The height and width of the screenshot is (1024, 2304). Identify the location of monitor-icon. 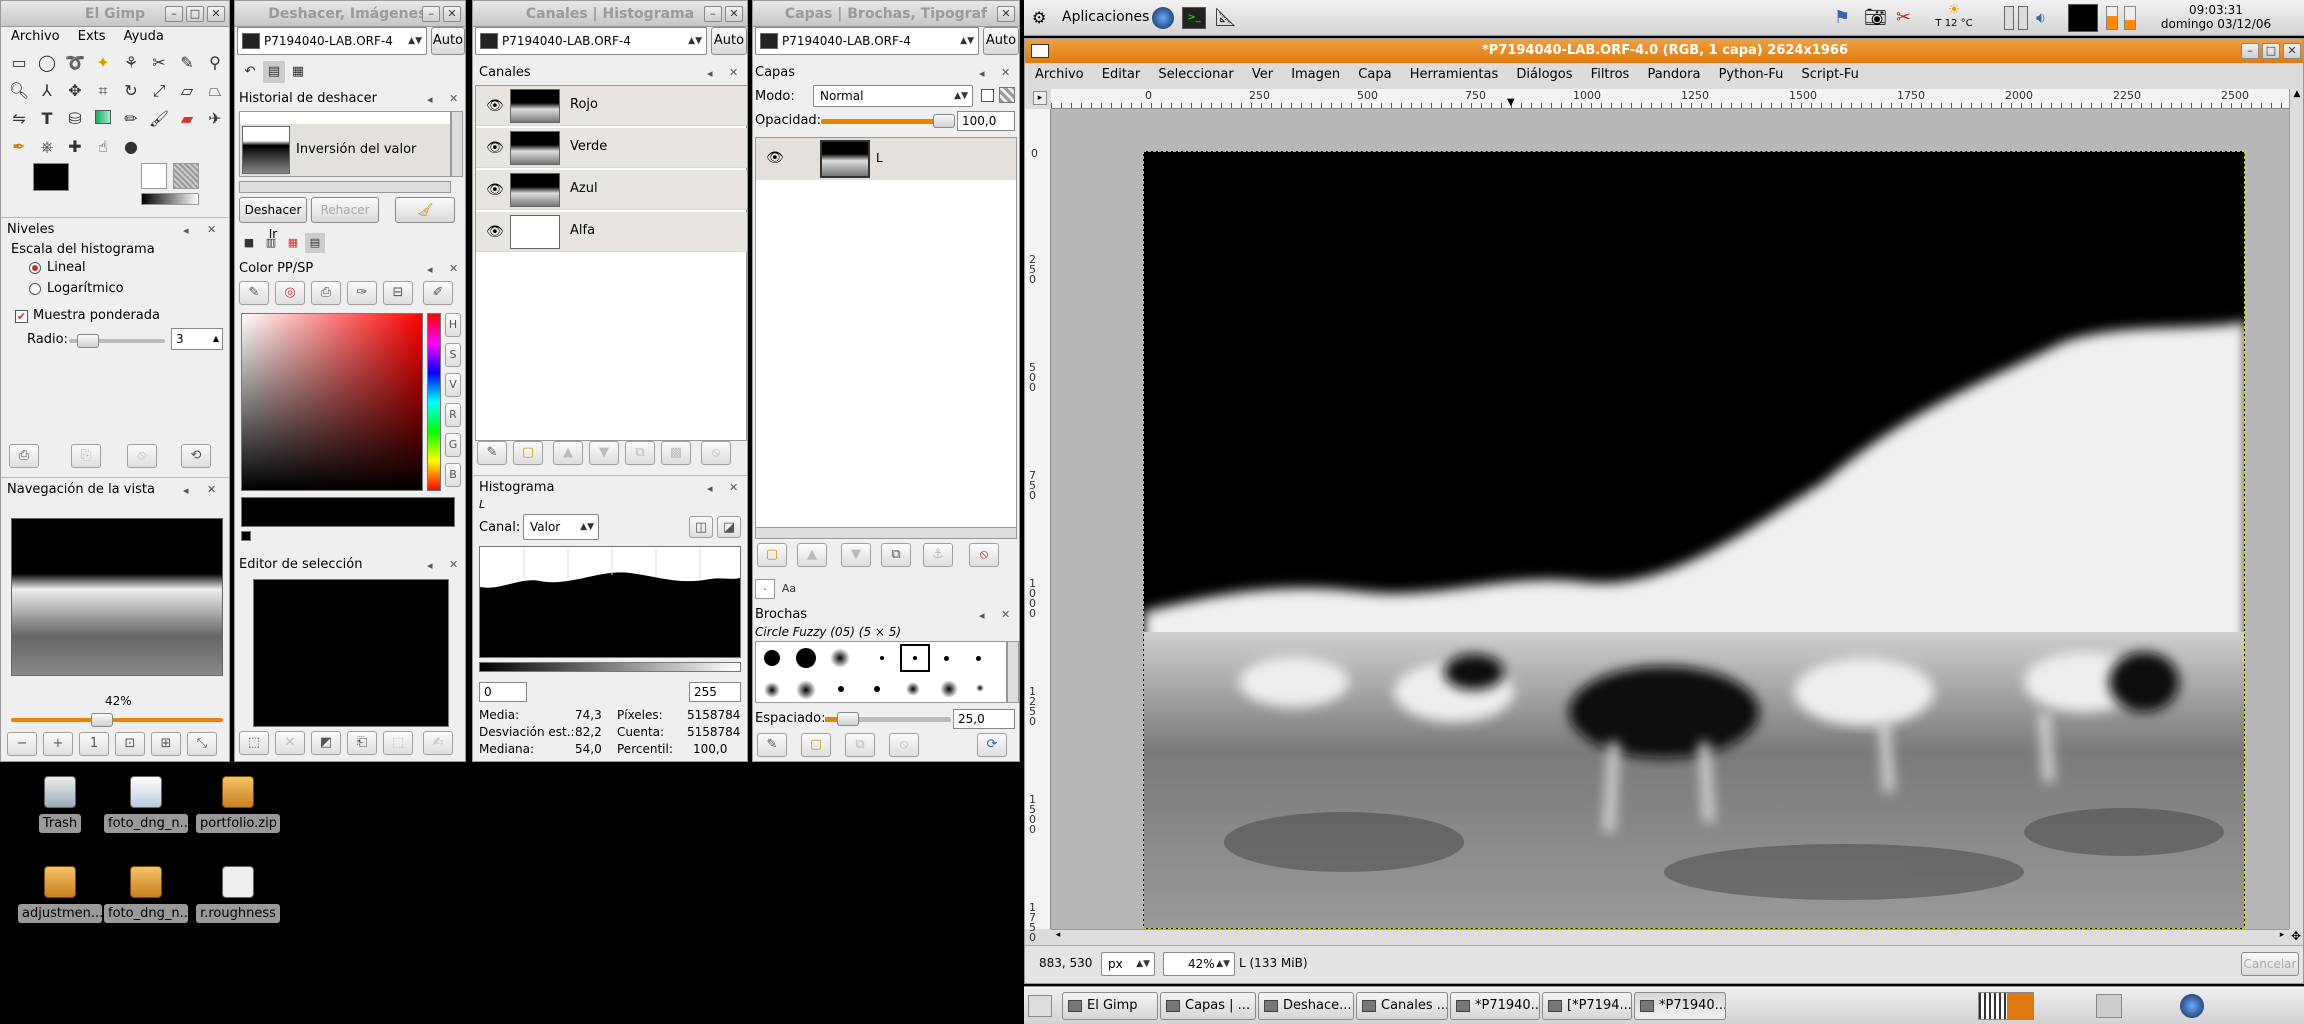
(2083, 18).